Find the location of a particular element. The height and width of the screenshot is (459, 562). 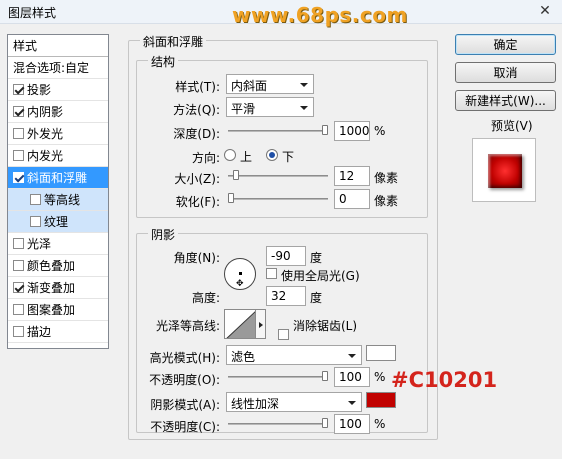

gloss-contour-picker is located at coordinates (240, 324).